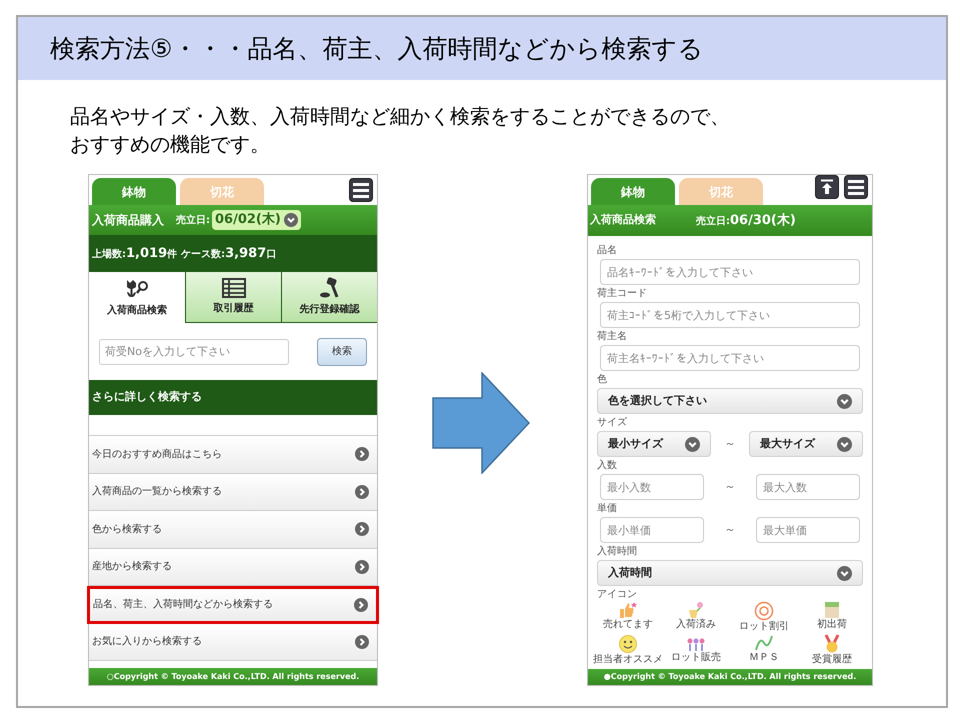 The height and width of the screenshot is (720, 960). What do you see at coordinates (764, 627) in the screenshot?
I see `icon-label: ロット割引` at bounding box center [764, 627].